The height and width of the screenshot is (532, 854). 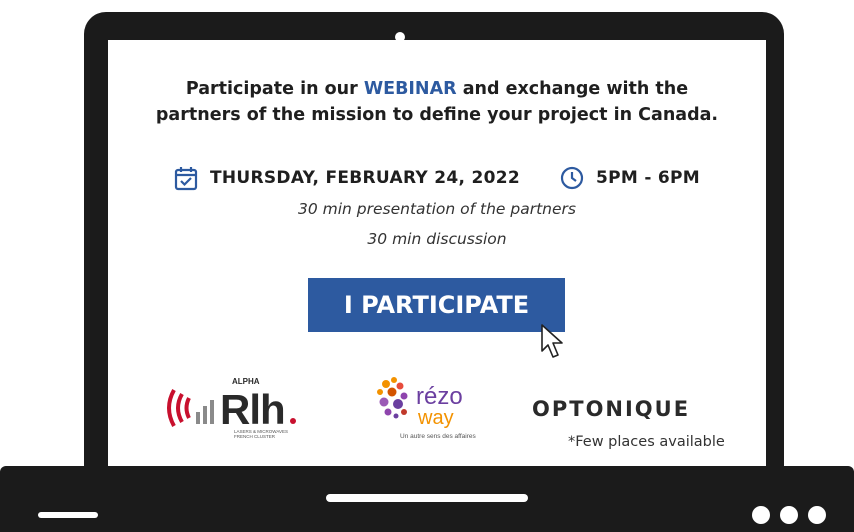 I want to click on rlh-small-label: ALPHA, so click(x=246, y=381).